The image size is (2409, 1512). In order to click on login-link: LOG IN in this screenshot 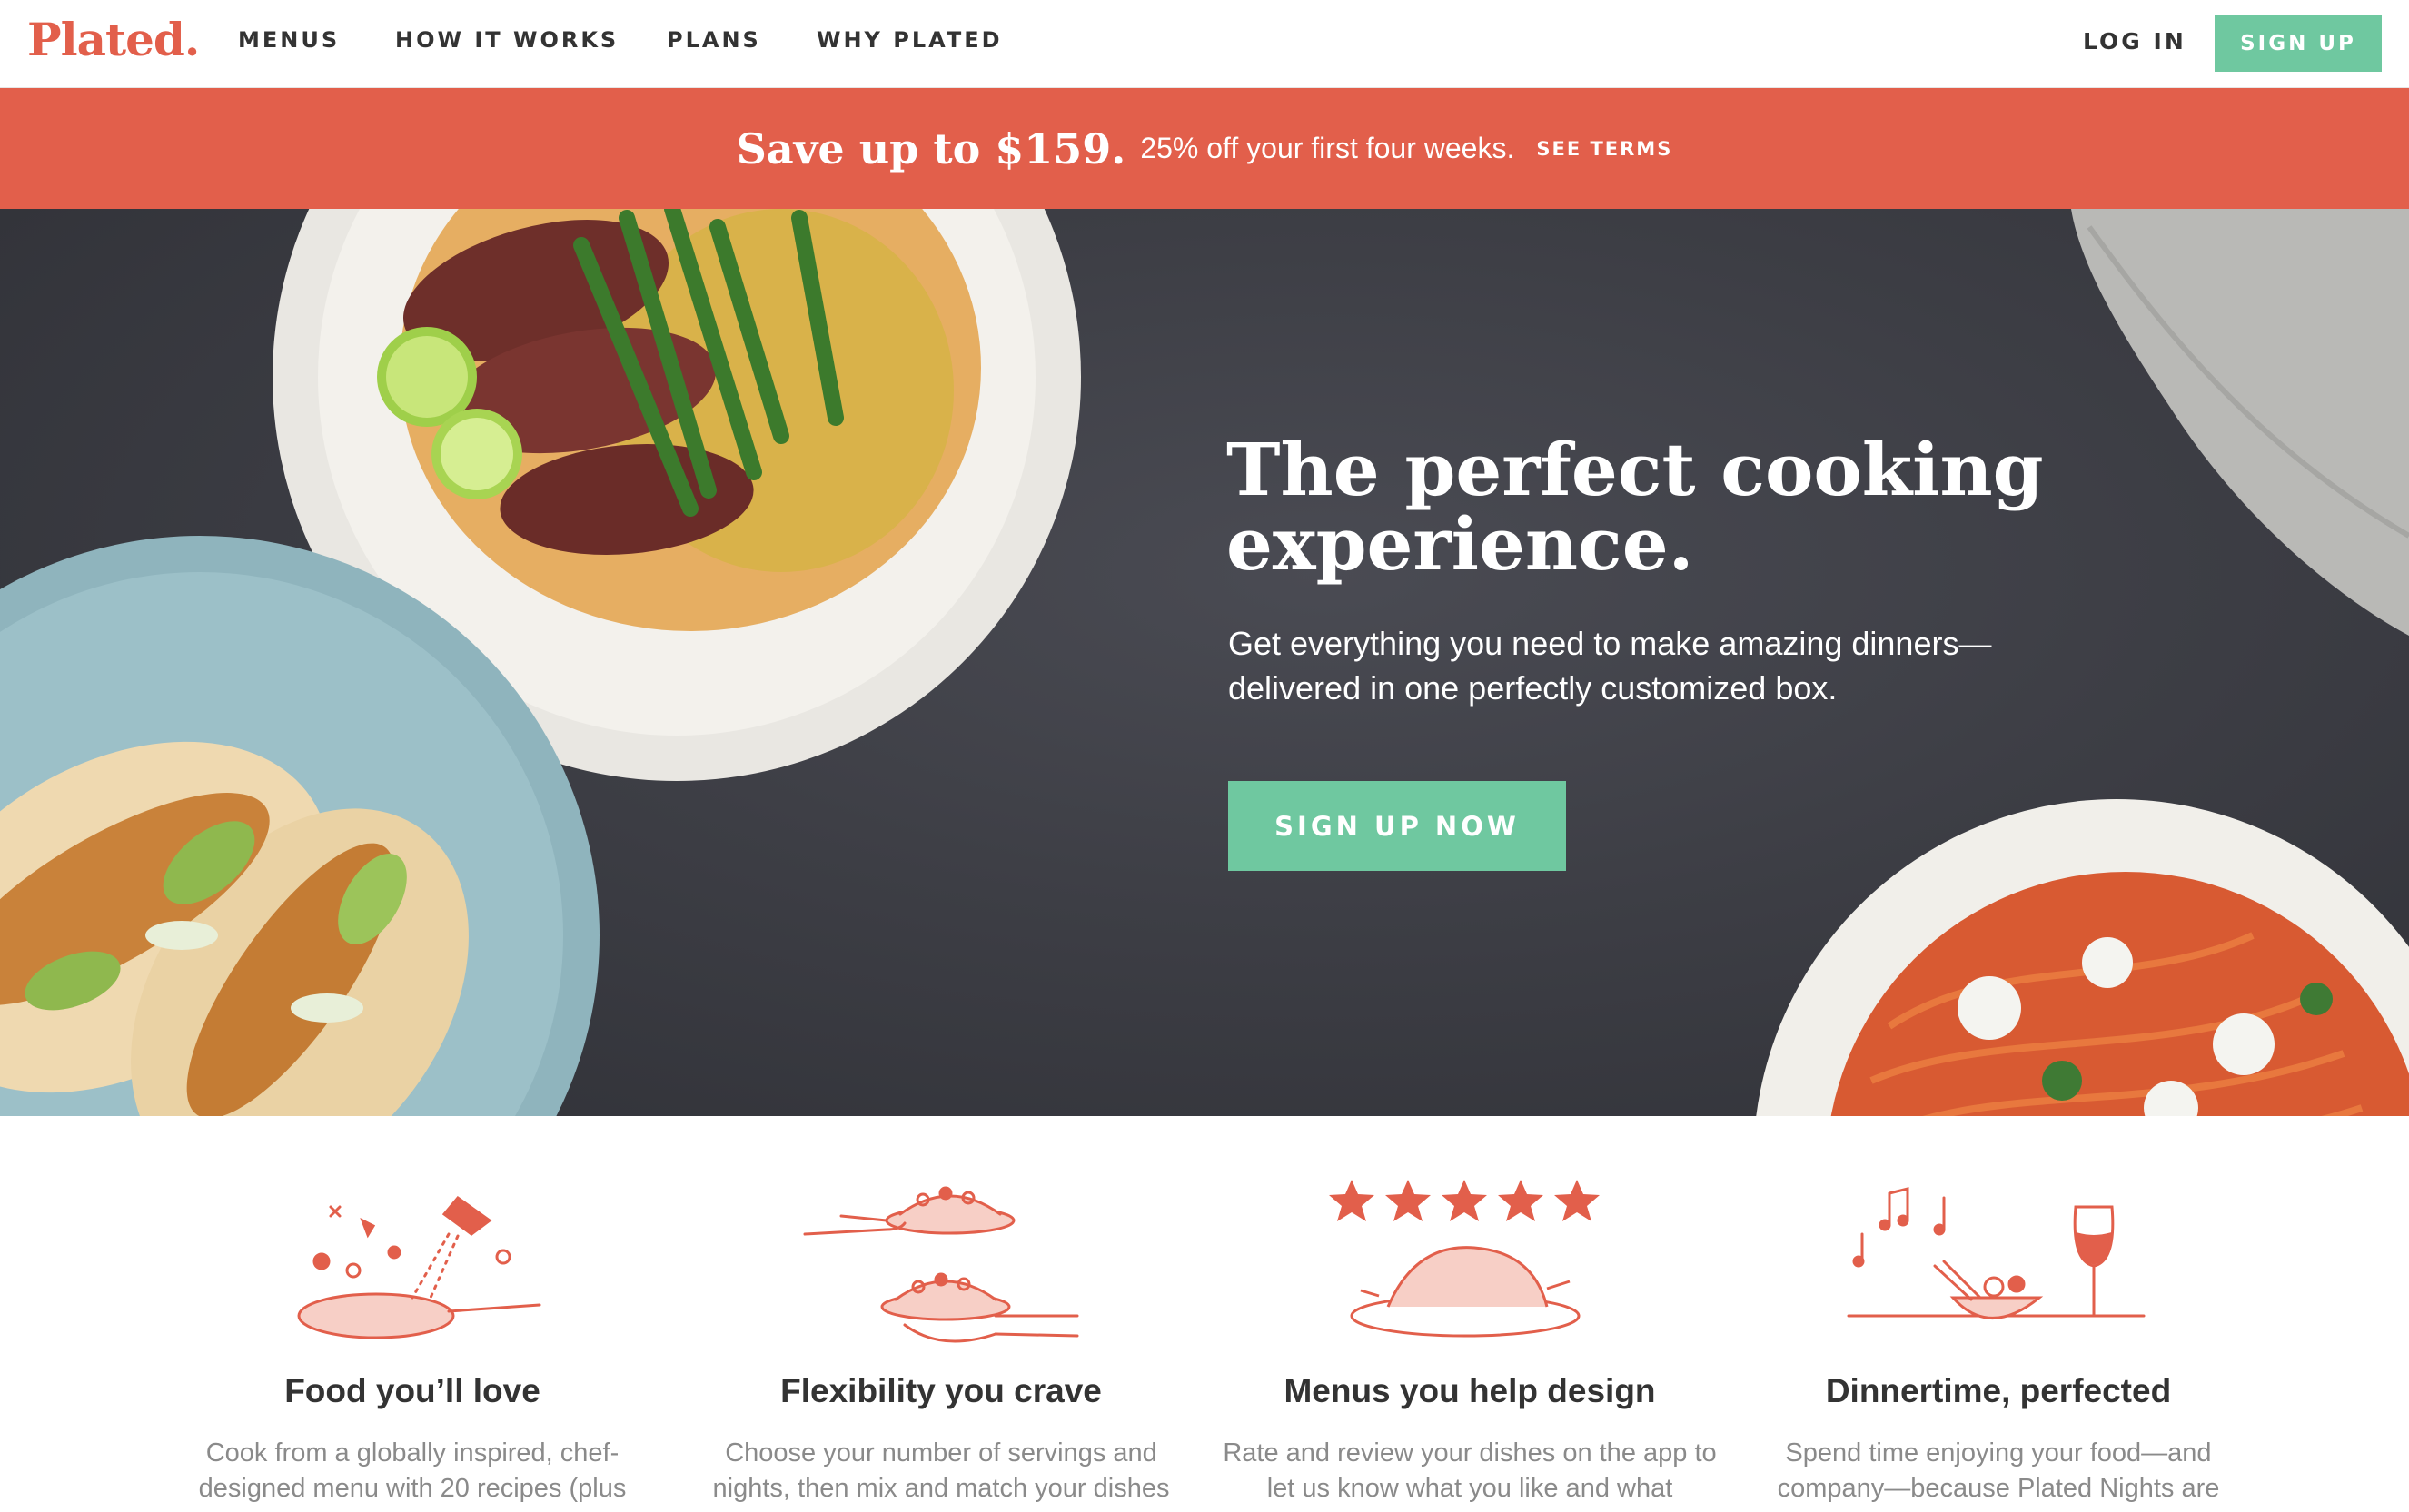, I will do `click(2134, 41)`.